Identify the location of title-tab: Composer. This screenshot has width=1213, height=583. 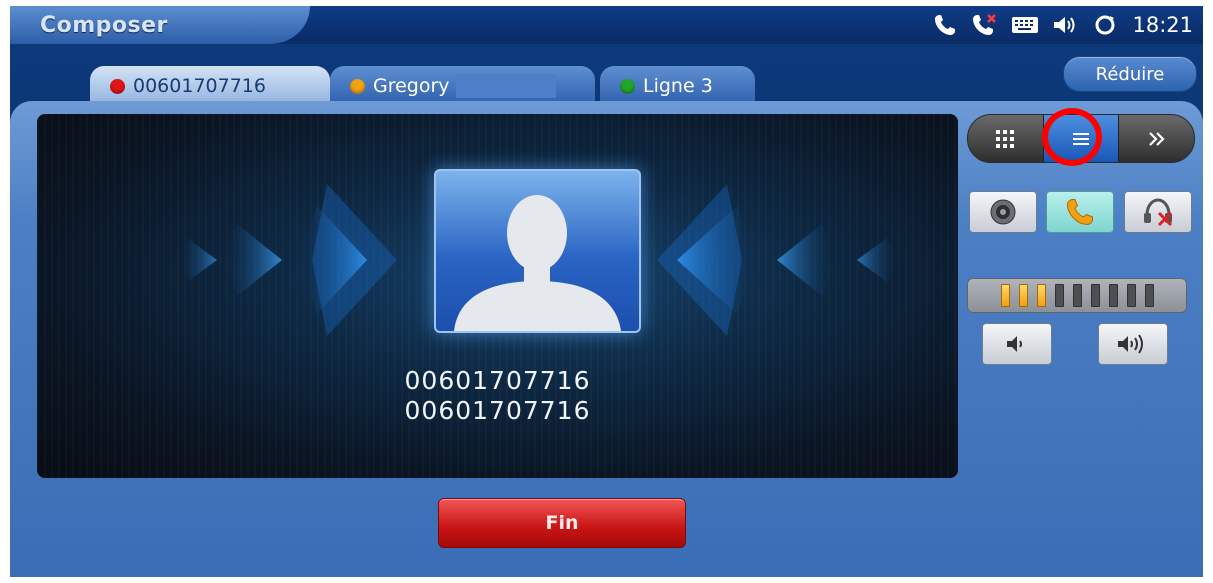
(160, 25).